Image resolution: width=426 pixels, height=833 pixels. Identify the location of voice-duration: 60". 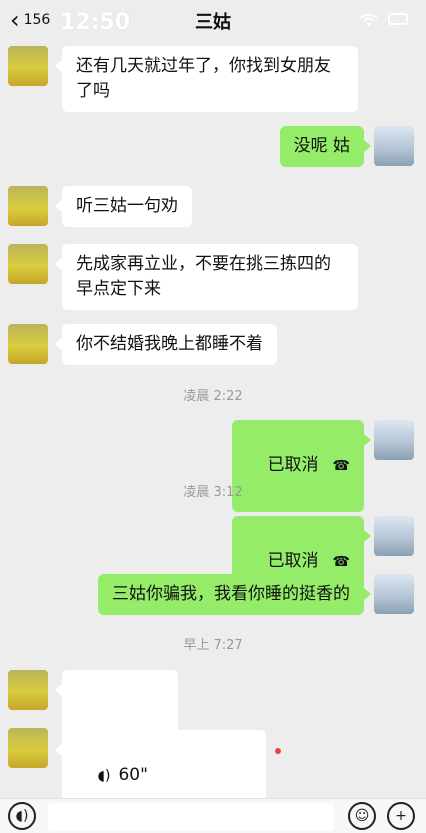
(133, 775).